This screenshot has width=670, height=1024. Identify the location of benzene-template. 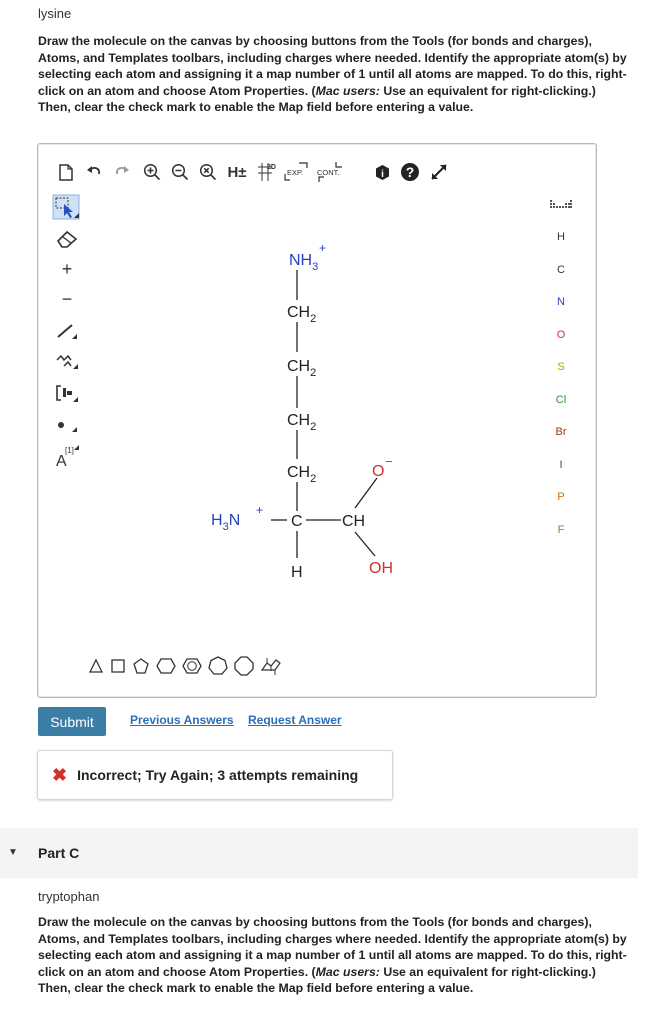
(192, 666).